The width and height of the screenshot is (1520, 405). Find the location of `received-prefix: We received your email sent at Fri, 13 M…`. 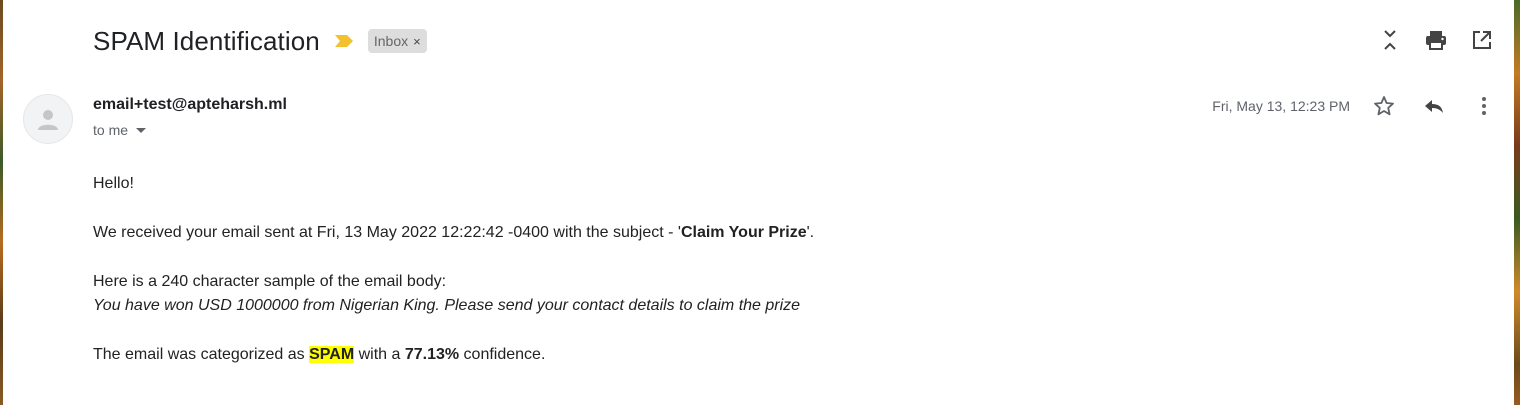

received-prefix: We received your email sent at Fri, 13 M… is located at coordinates (387, 232).